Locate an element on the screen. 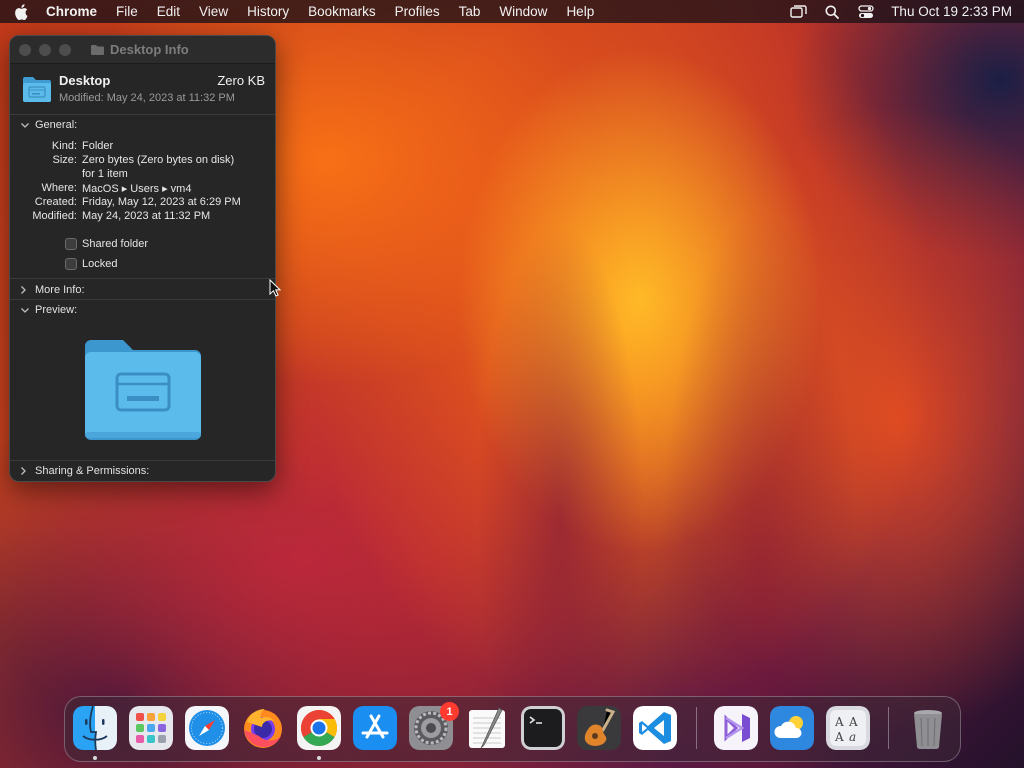 The width and height of the screenshot is (1024, 768). font-book-icon: A A A a is located at coordinates (848, 728).